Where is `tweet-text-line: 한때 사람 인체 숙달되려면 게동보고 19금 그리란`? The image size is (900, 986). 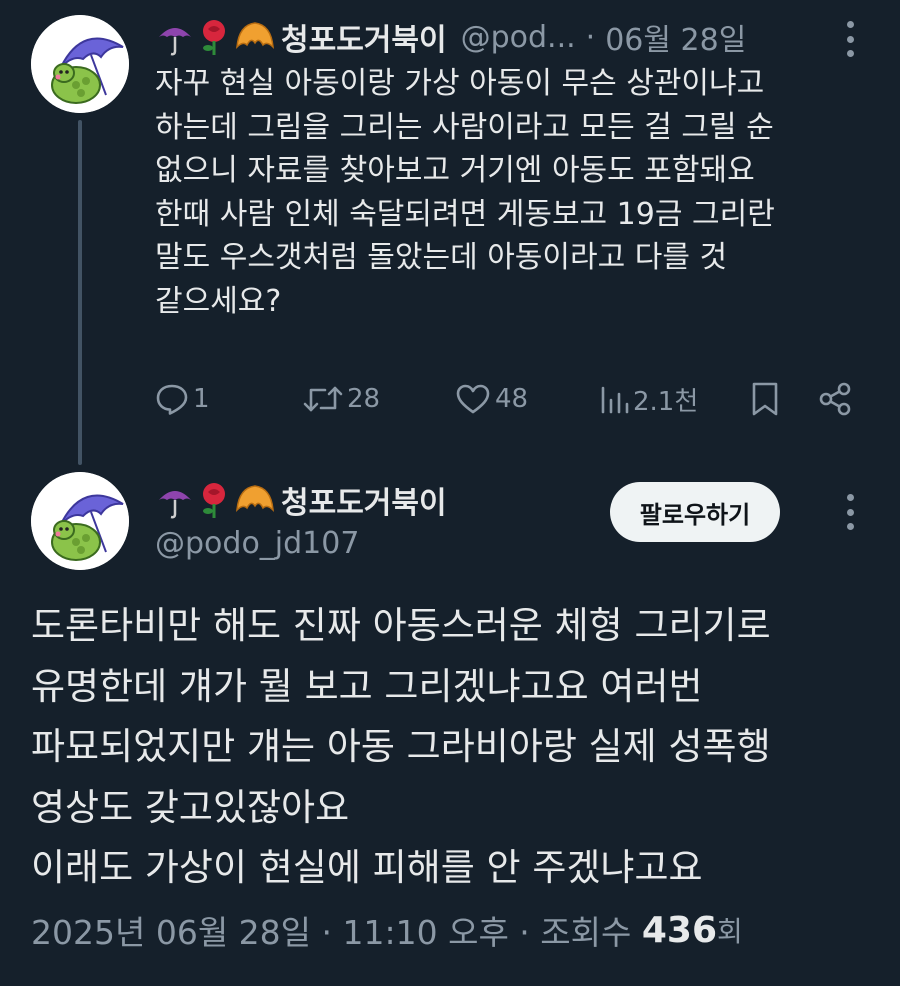
tweet-text-line: 한때 사람 인체 숙달되려면 게동보고 19금 그리란 is located at coordinates (465, 214).